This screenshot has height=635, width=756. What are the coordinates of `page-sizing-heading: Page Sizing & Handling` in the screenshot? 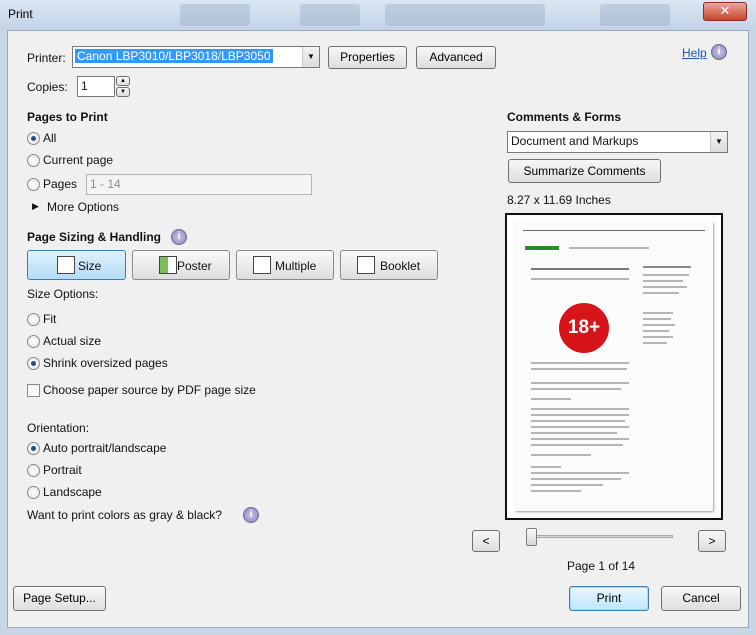 It's located at (94, 237).